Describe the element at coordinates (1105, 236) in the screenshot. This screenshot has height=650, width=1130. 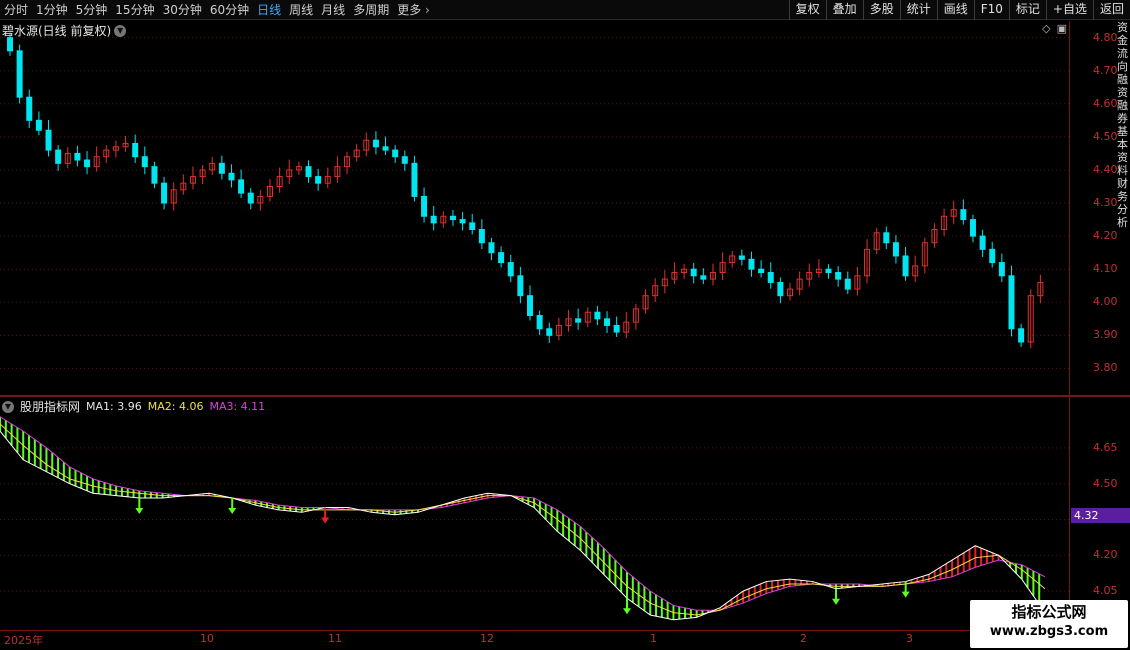
I see `price-tick: 4.20` at that location.